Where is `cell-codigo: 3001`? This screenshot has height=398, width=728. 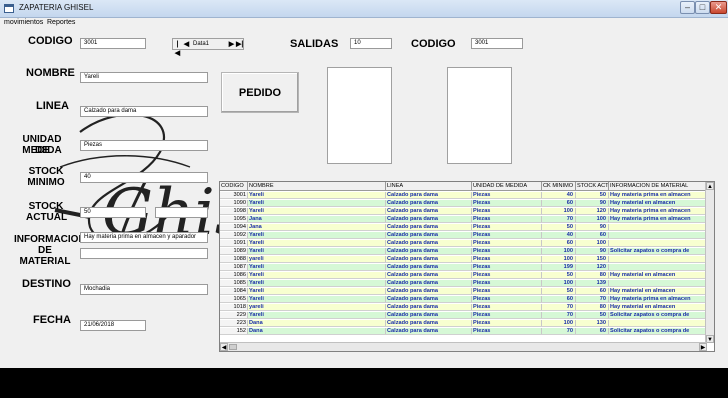 cell-codigo: 3001 is located at coordinates (234, 195).